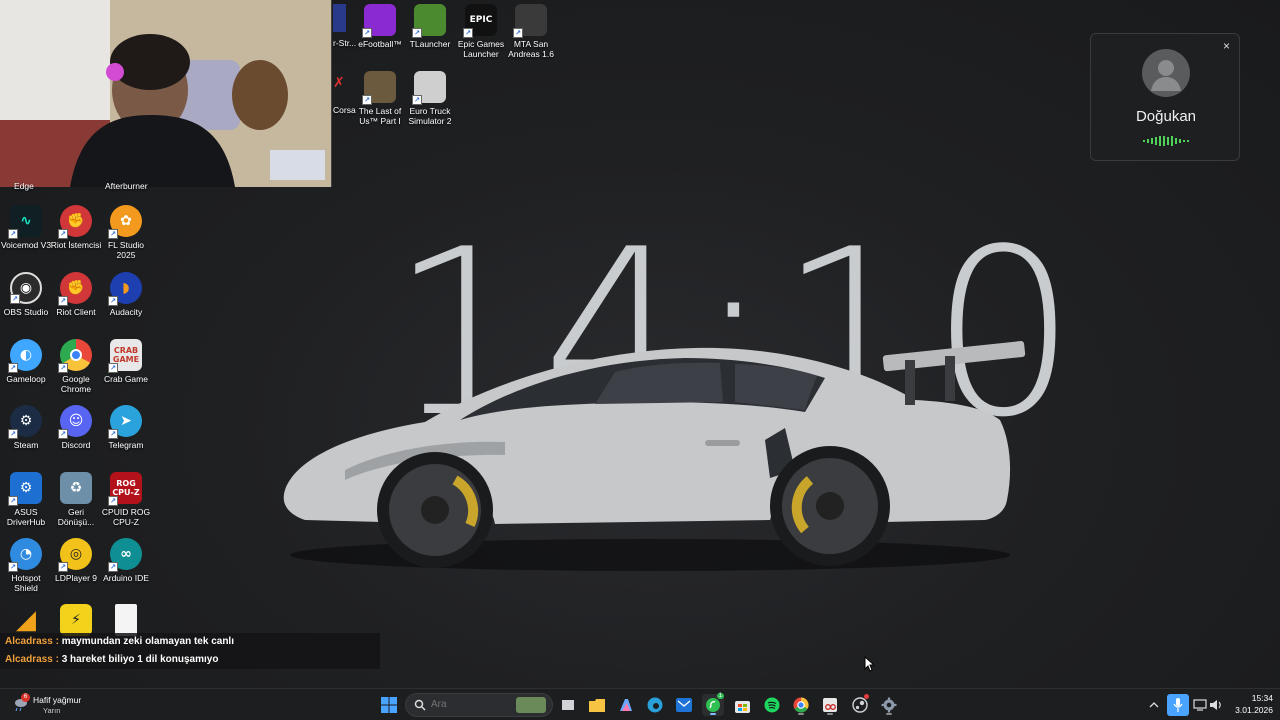 The width and height of the screenshot is (1280, 720). I want to click on speaker-icon, so click(1215, 705).